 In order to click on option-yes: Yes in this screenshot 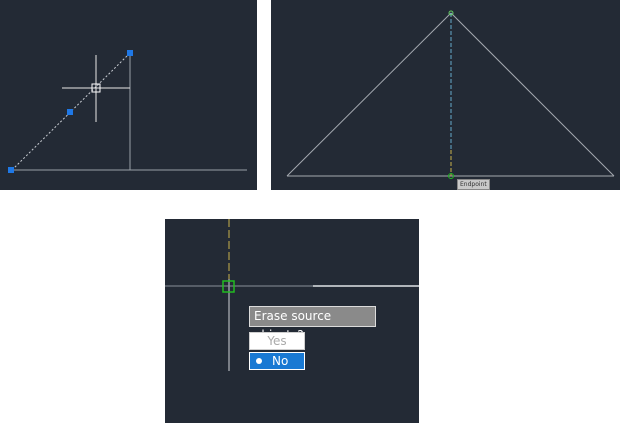, I will do `click(277, 341)`.